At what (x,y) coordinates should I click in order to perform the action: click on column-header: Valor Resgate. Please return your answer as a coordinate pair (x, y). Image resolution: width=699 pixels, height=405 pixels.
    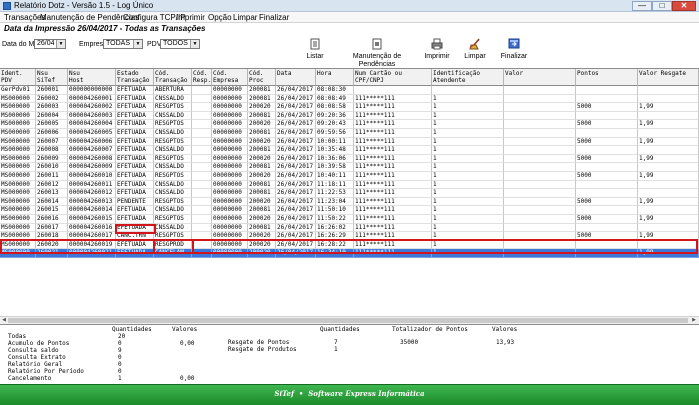
    Looking at the image, I should click on (668, 77).